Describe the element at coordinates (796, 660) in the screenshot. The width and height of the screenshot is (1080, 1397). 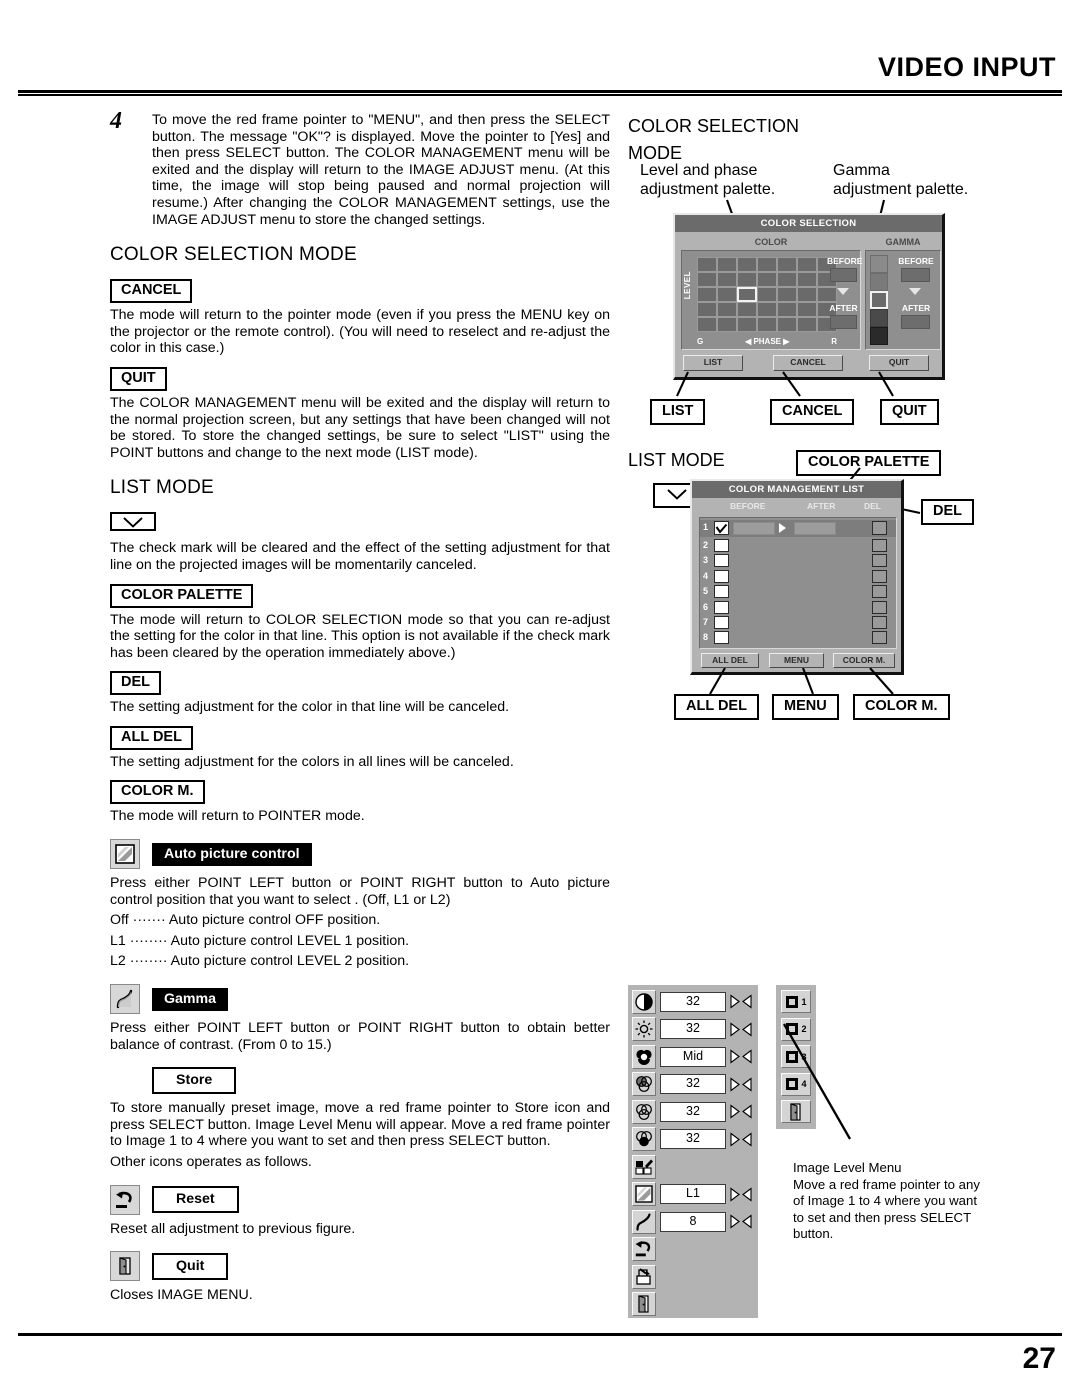
I see `cml-menu-button: MENU` at that location.